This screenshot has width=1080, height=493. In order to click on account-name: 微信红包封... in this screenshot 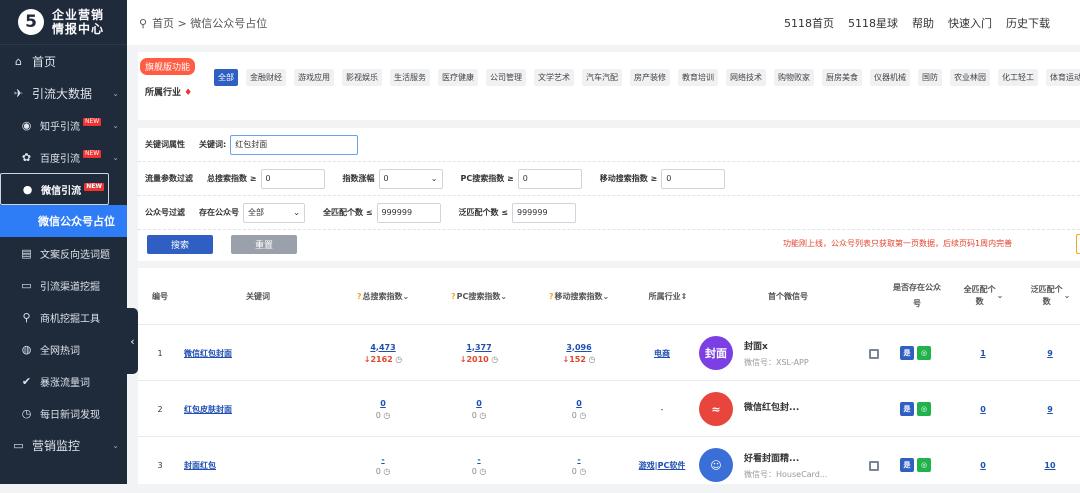, I will do `click(771, 406)`.